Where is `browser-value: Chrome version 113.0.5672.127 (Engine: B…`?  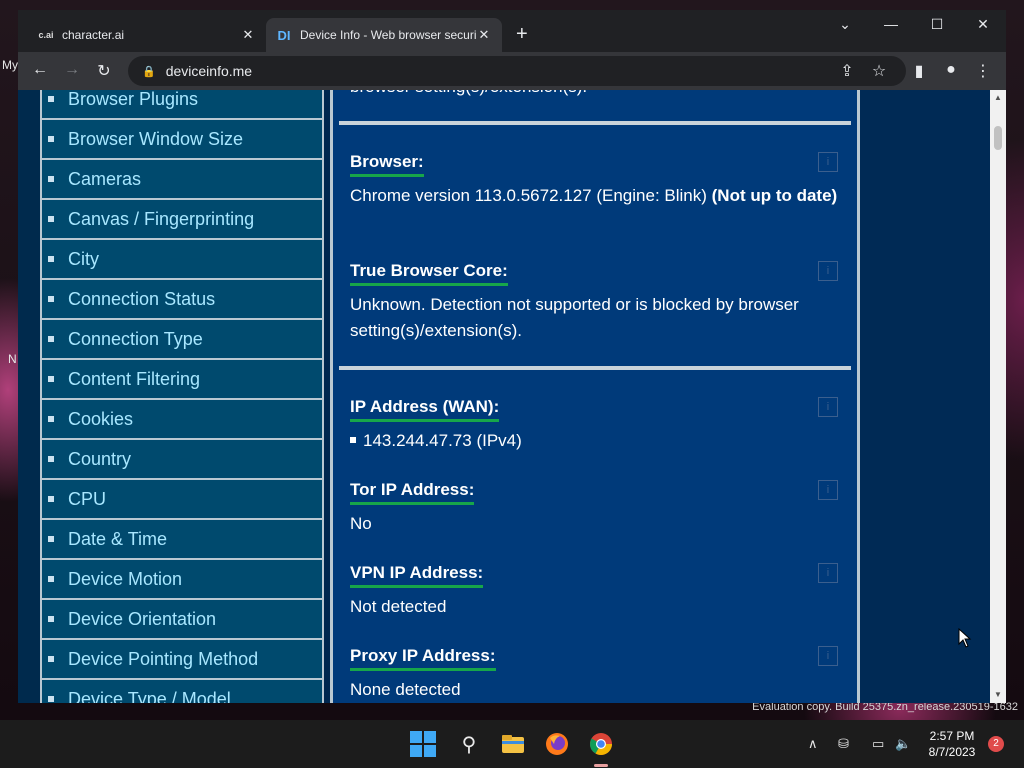
browser-value: Chrome version 113.0.5672.127 (Engine: B… is located at coordinates (594, 195).